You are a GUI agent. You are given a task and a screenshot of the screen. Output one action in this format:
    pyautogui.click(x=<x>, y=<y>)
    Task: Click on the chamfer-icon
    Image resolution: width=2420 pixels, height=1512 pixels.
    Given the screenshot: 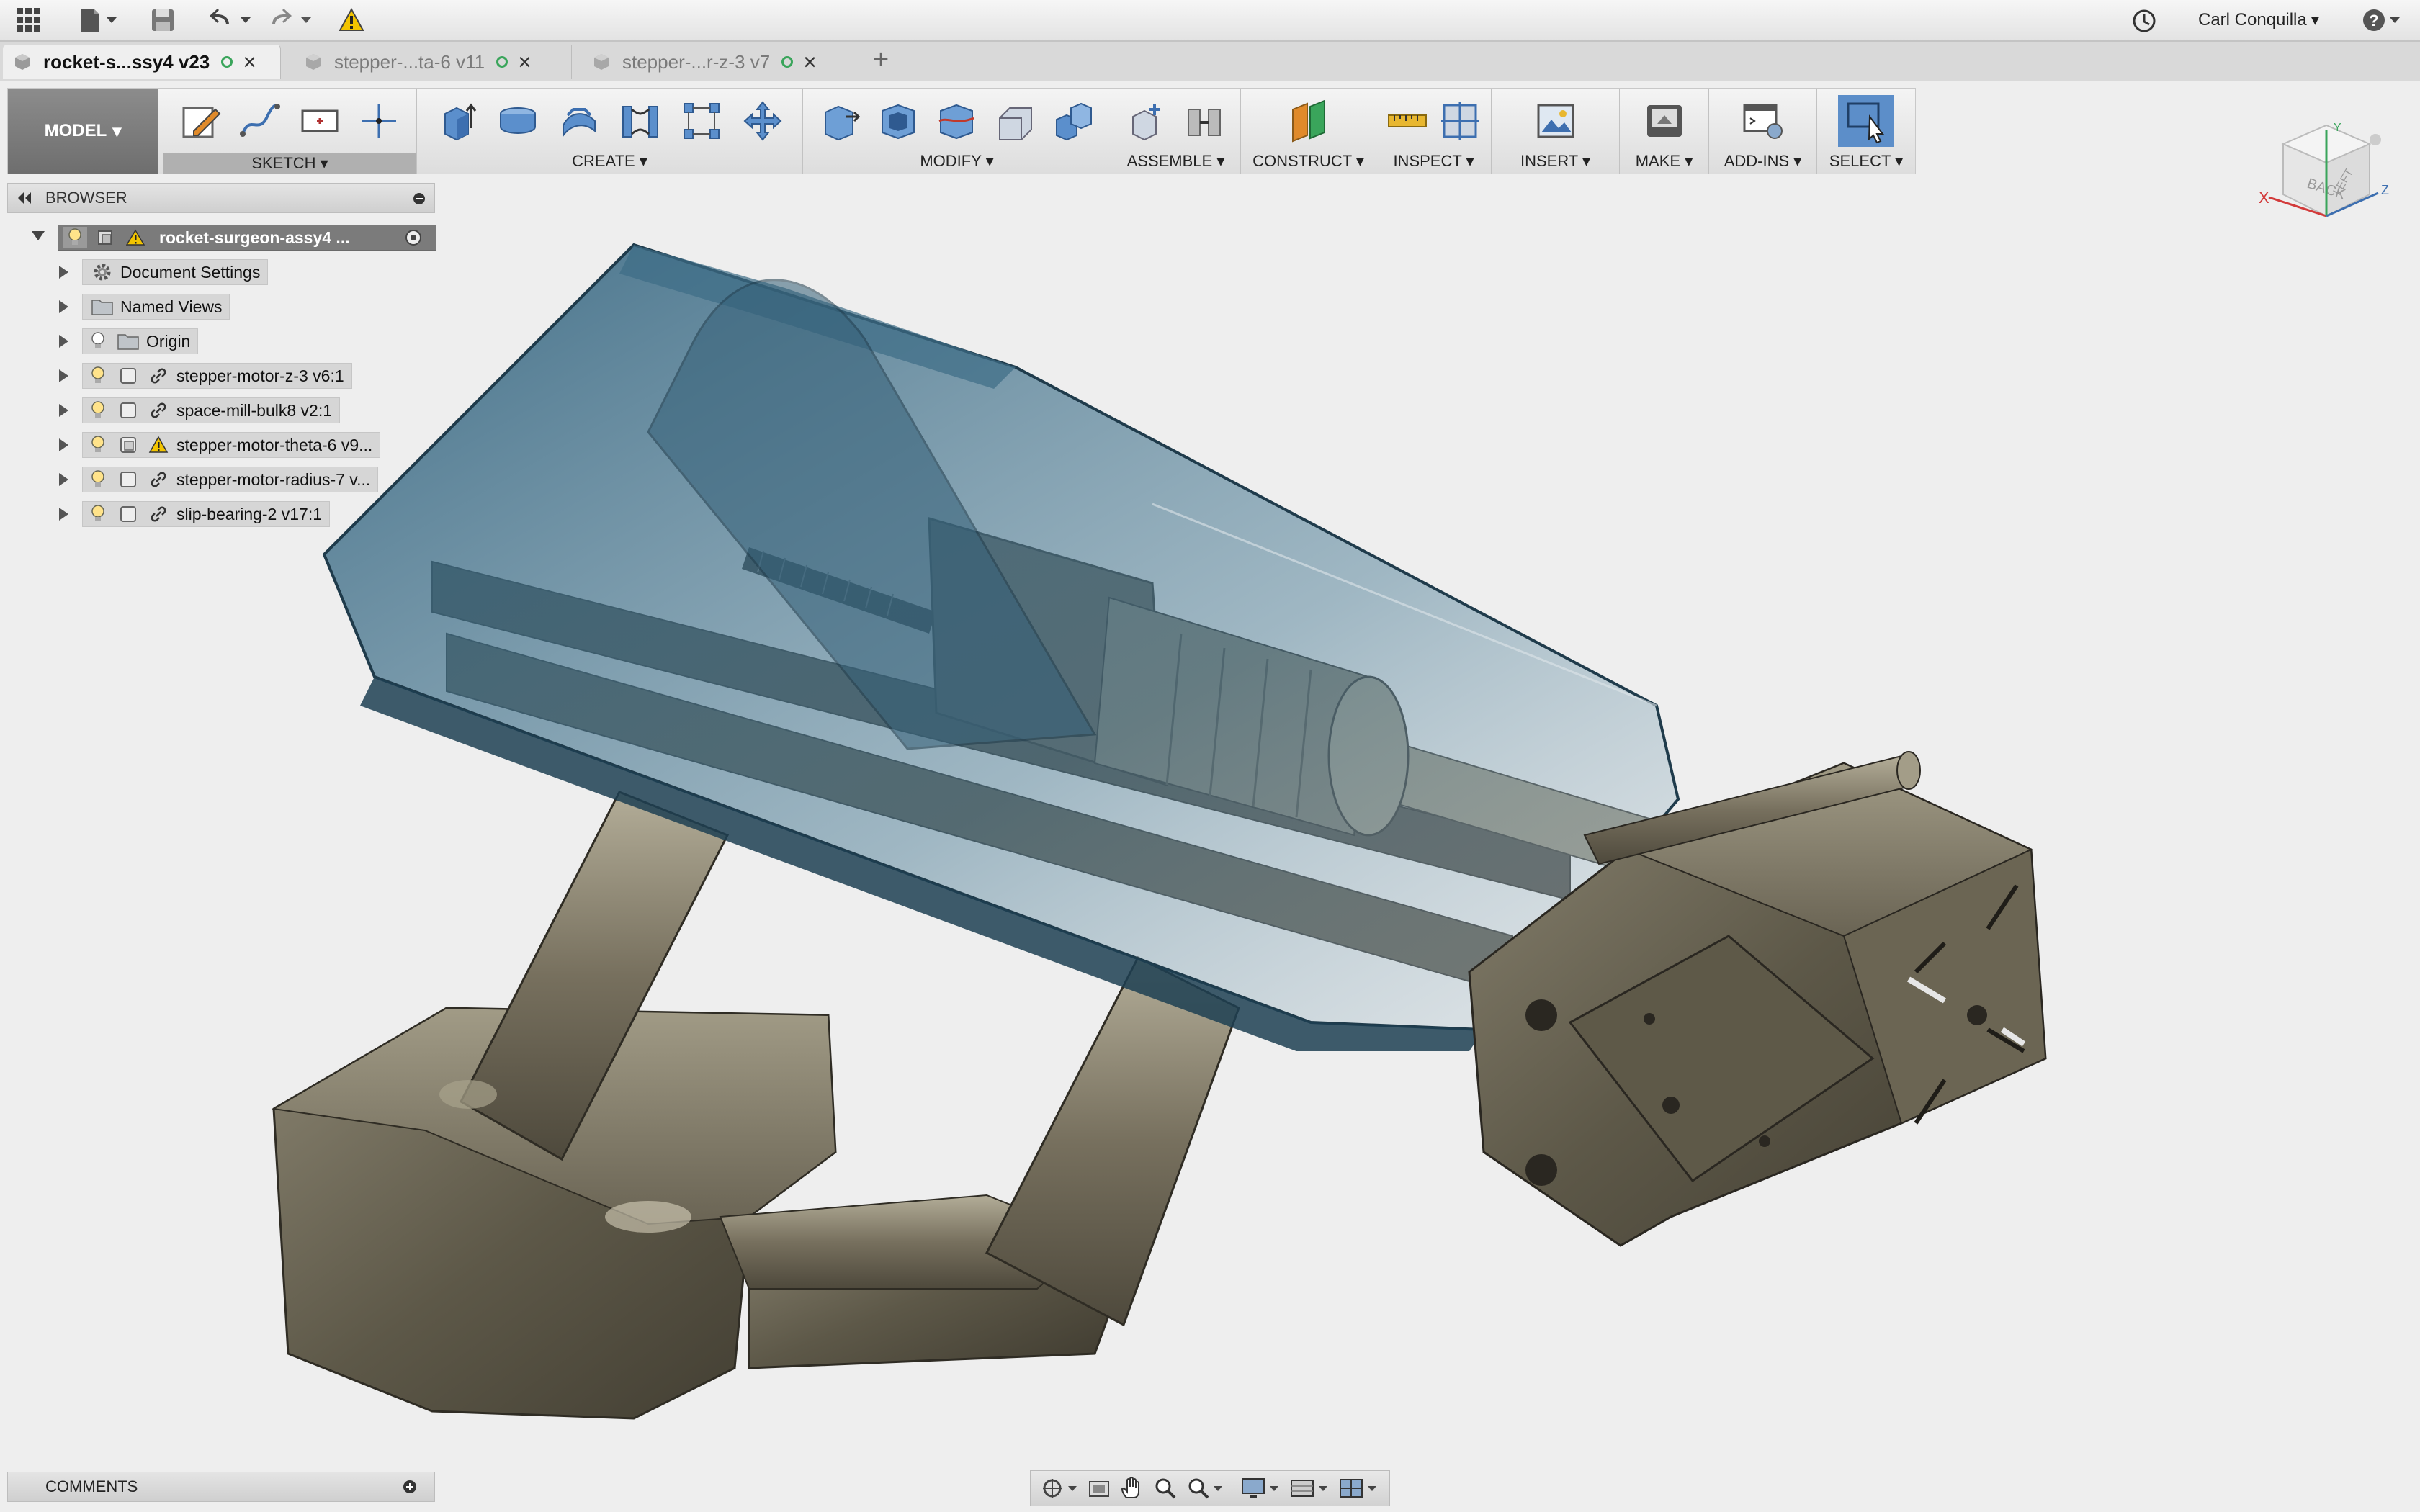 What is the action you would take?
    pyautogui.click(x=1015, y=121)
    